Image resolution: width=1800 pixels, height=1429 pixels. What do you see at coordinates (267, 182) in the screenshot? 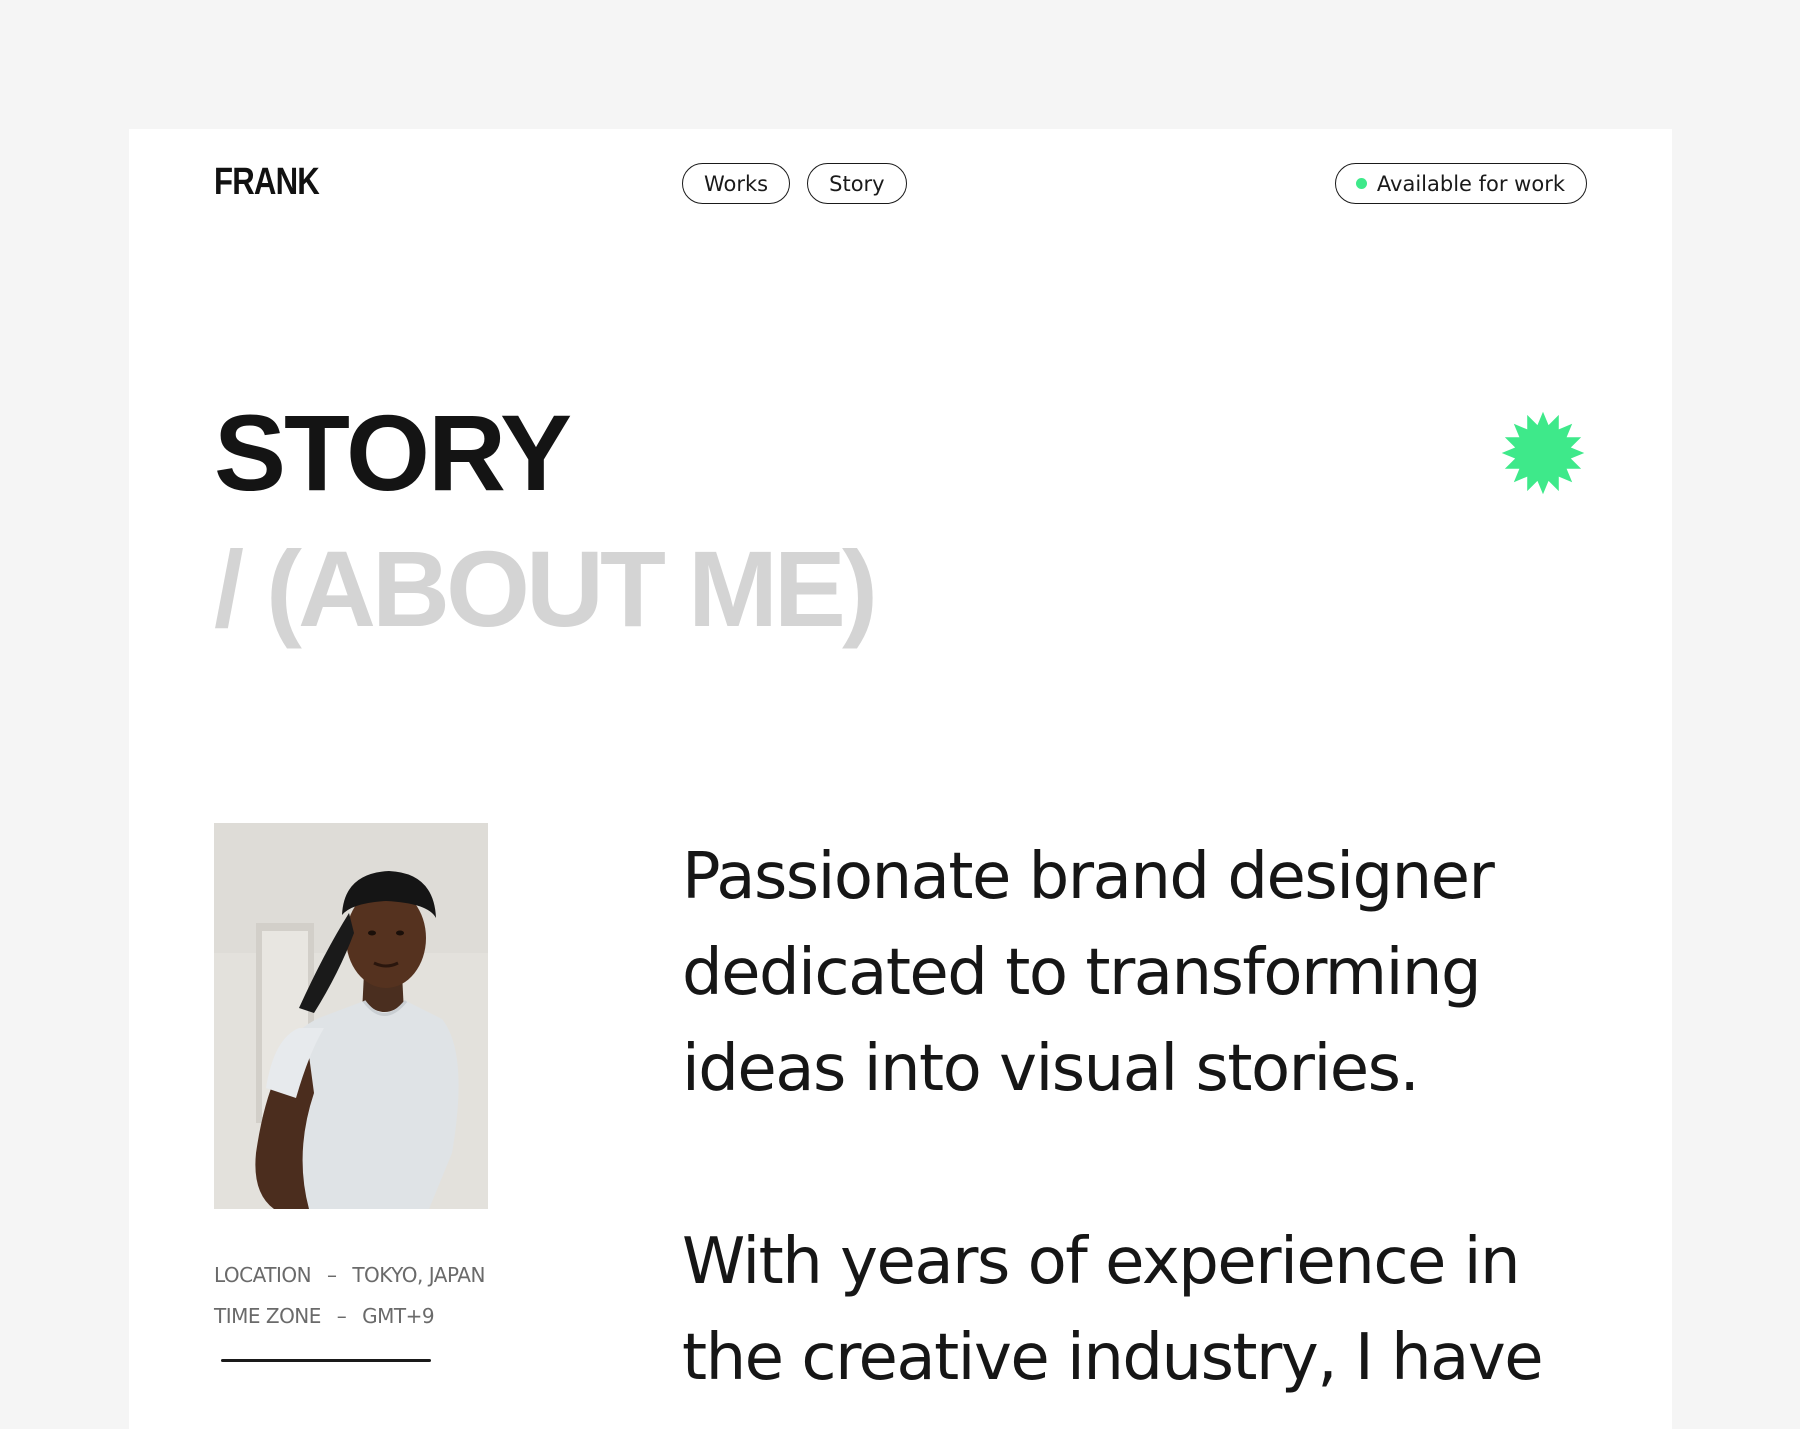
I see `site-logo: FRANK` at bounding box center [267, 182].